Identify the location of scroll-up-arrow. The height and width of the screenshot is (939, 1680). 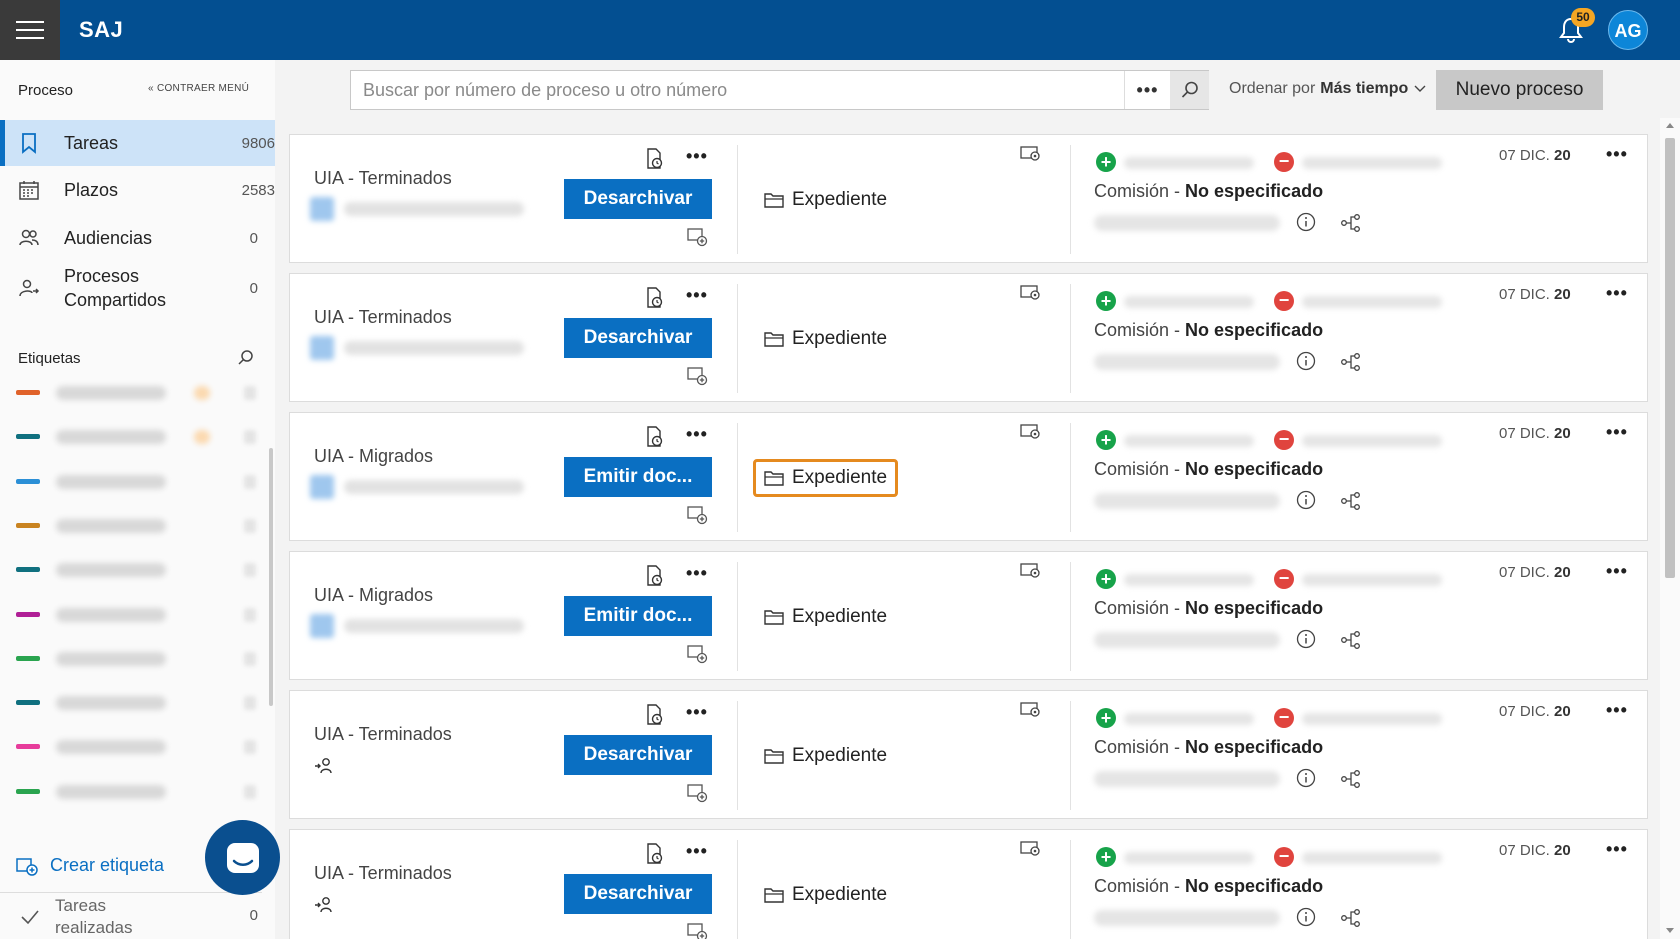
(1670, 125).